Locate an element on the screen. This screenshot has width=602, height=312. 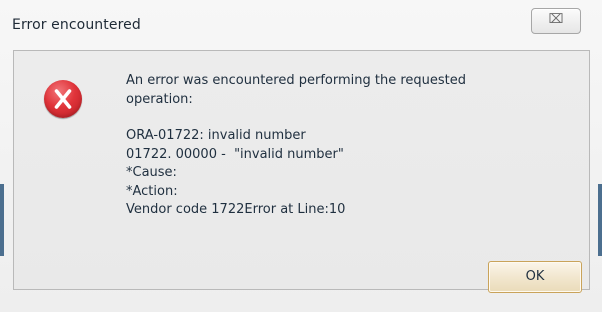
window-title: Error encountered is located at coordinates (76, 25).